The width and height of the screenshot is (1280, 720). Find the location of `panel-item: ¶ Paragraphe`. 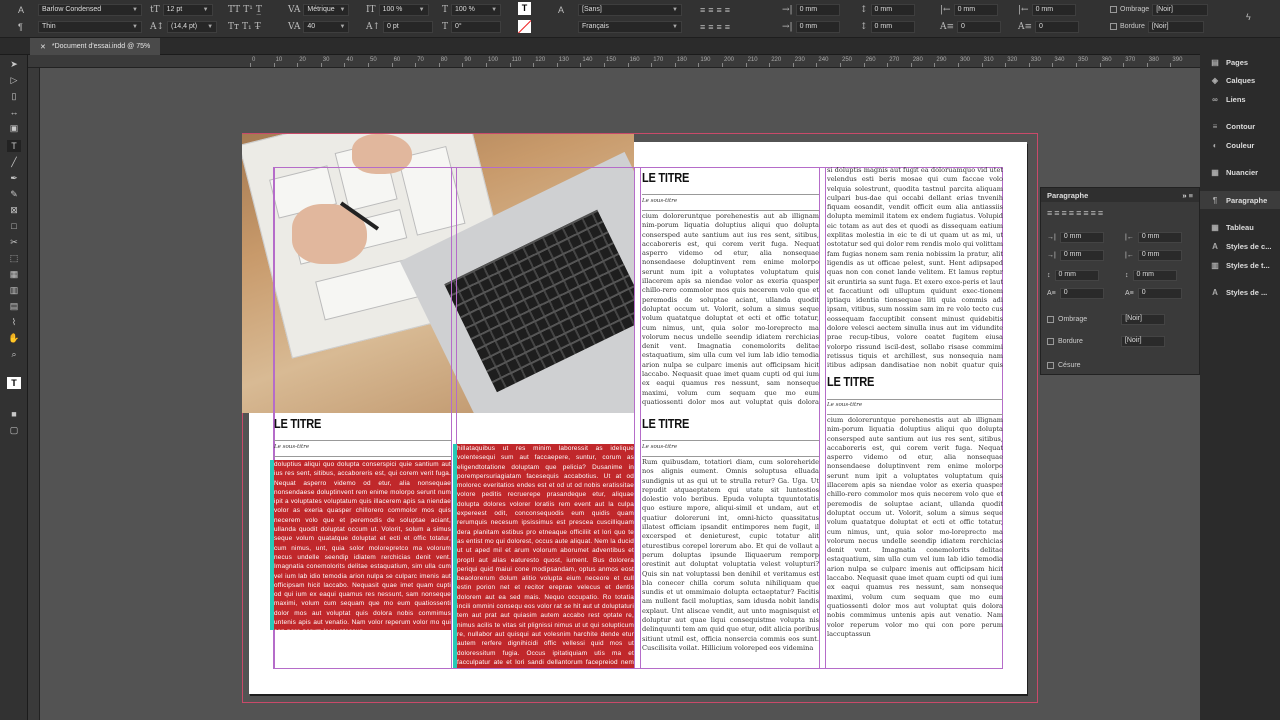

panel-item: ¶ Paragraphe is located at coordinates (1240, 200).